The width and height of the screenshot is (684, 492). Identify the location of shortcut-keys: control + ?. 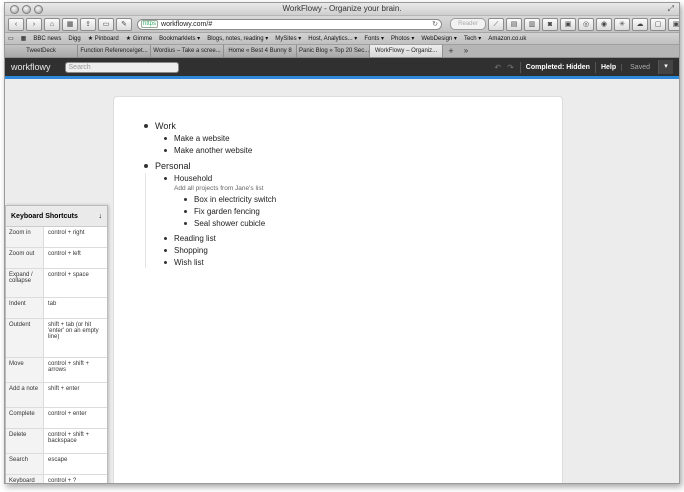
(62, 481).